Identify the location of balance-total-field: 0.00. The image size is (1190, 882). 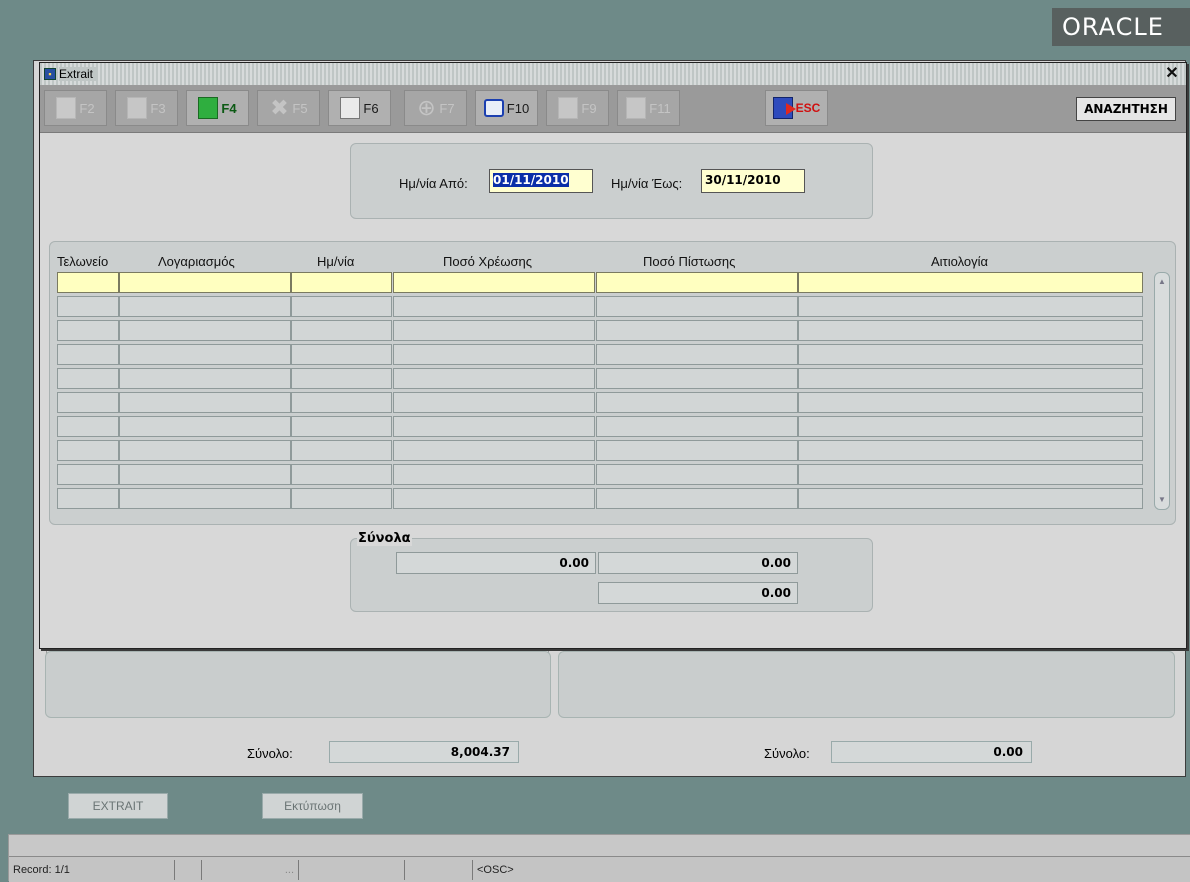
(698, 593).